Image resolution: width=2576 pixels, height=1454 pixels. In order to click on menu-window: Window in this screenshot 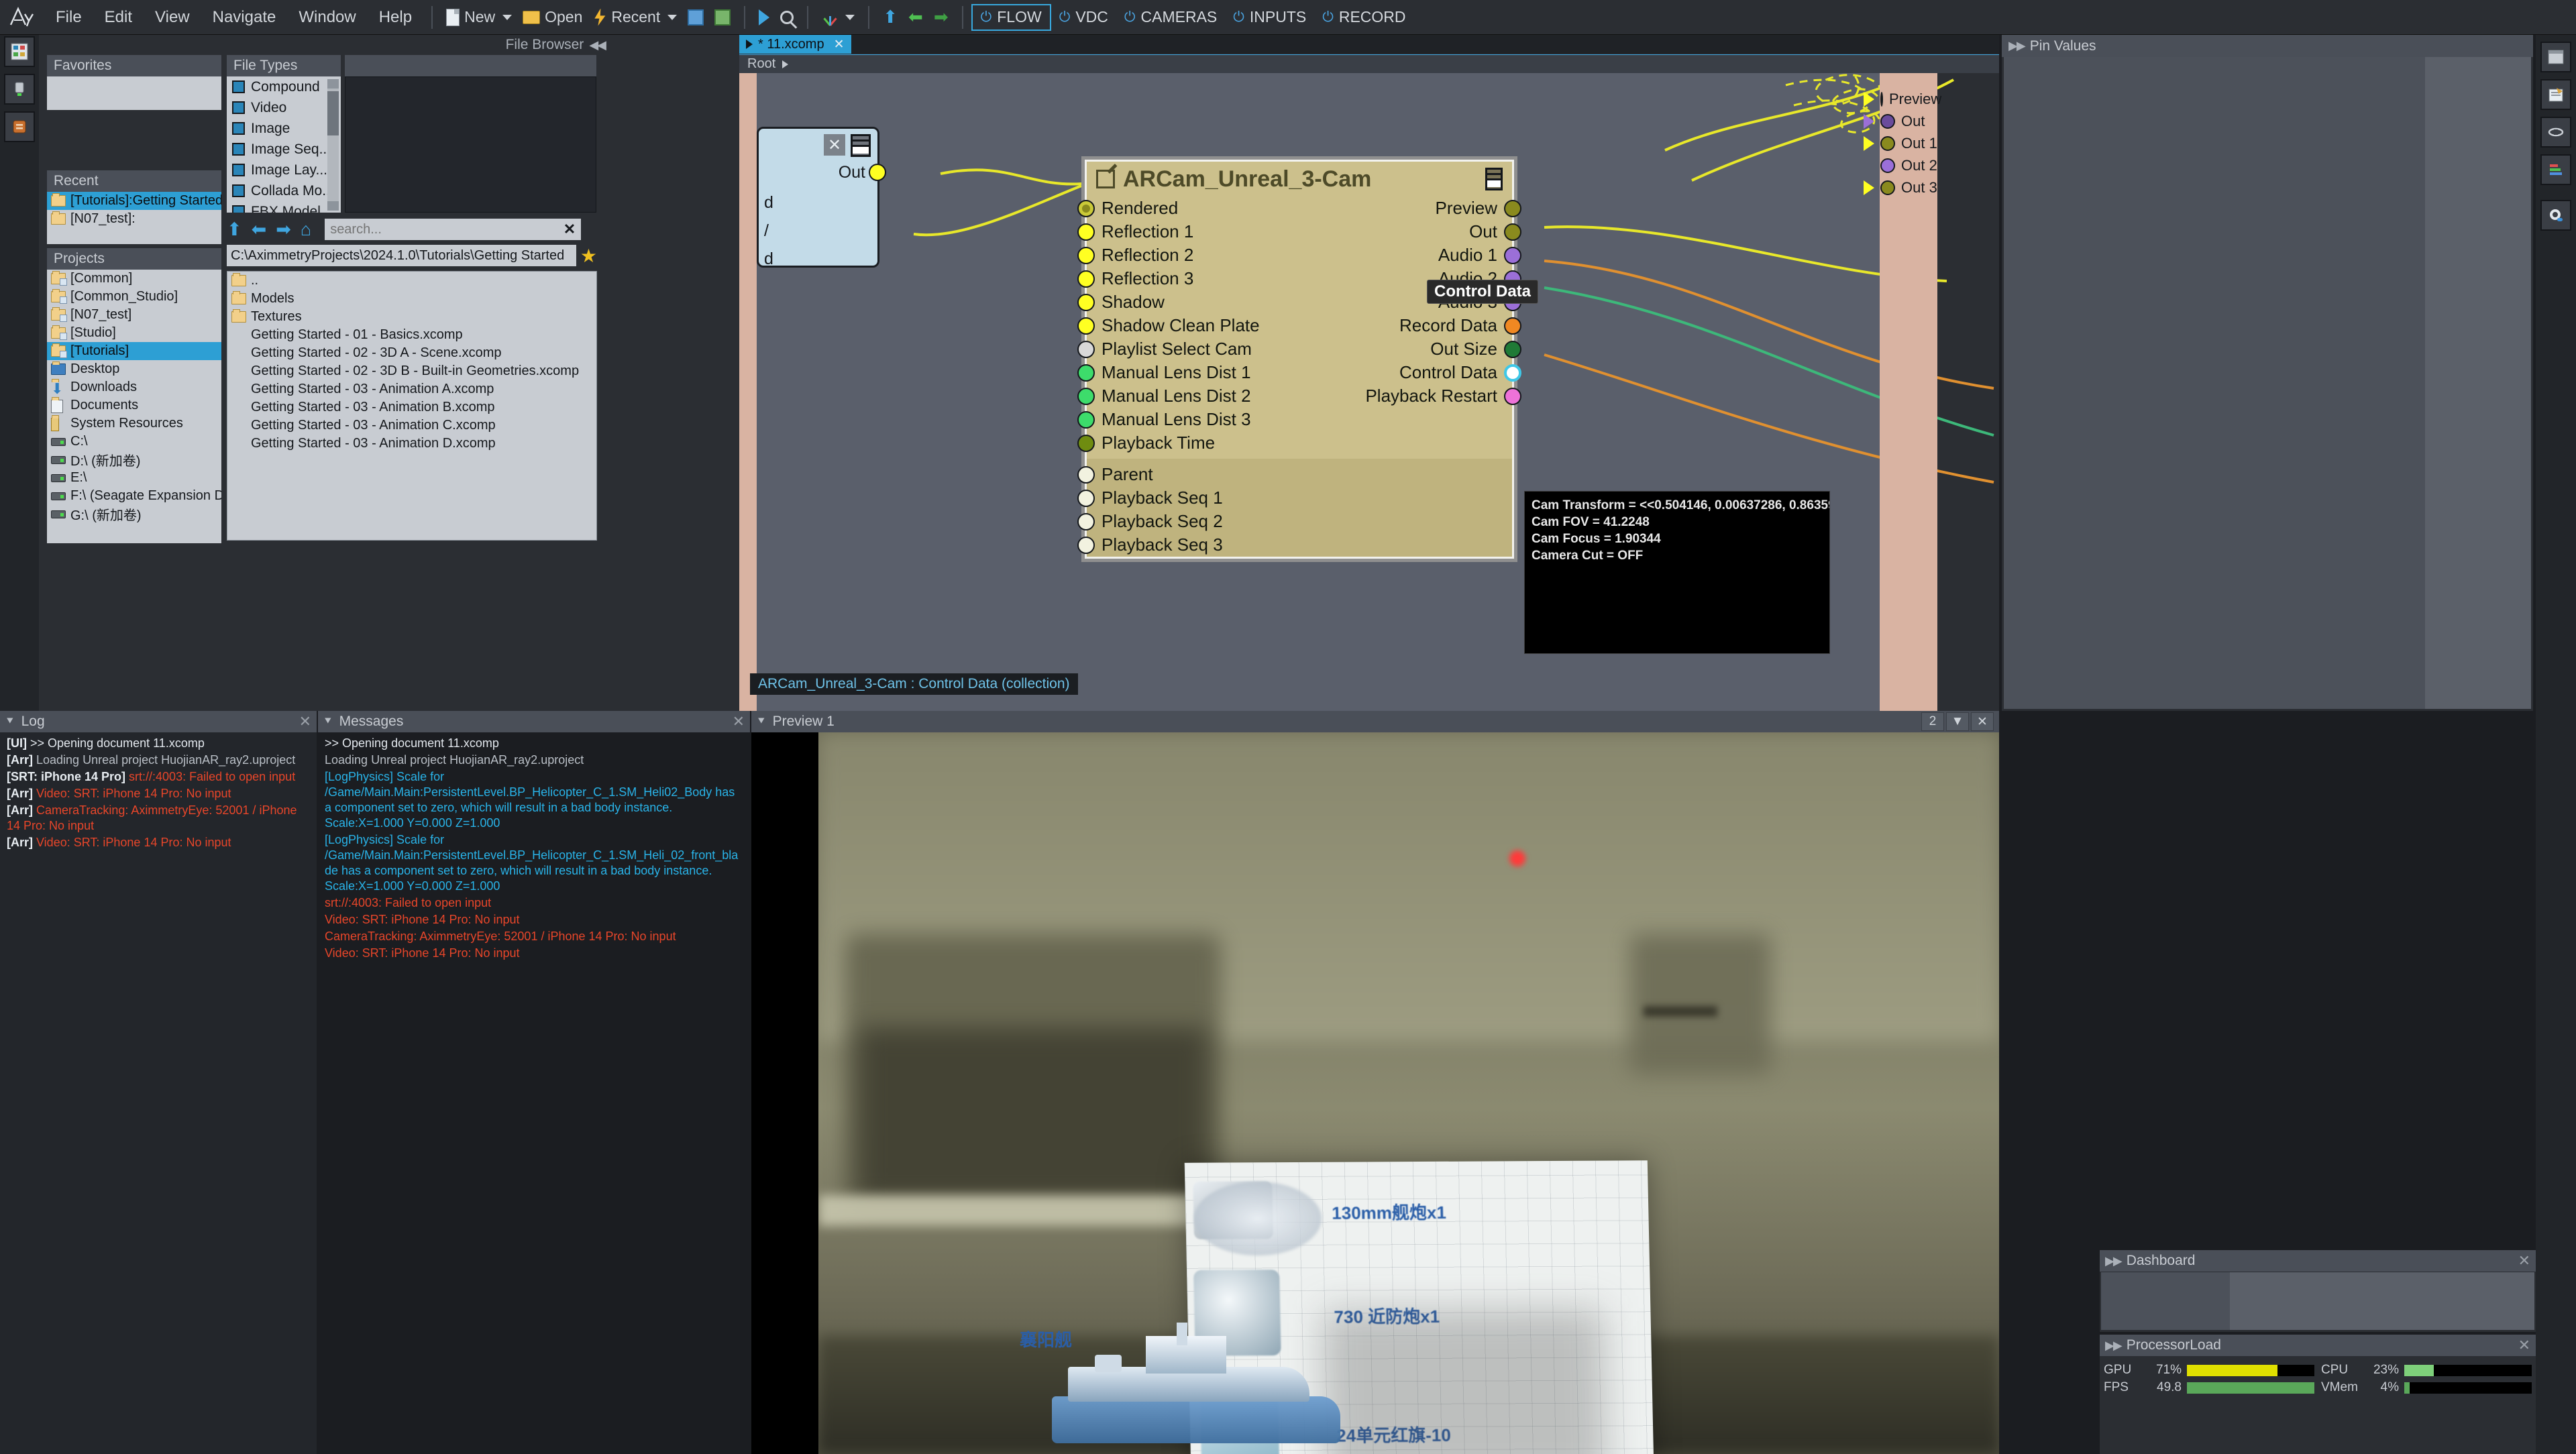, I will do `click(327, 17)`.